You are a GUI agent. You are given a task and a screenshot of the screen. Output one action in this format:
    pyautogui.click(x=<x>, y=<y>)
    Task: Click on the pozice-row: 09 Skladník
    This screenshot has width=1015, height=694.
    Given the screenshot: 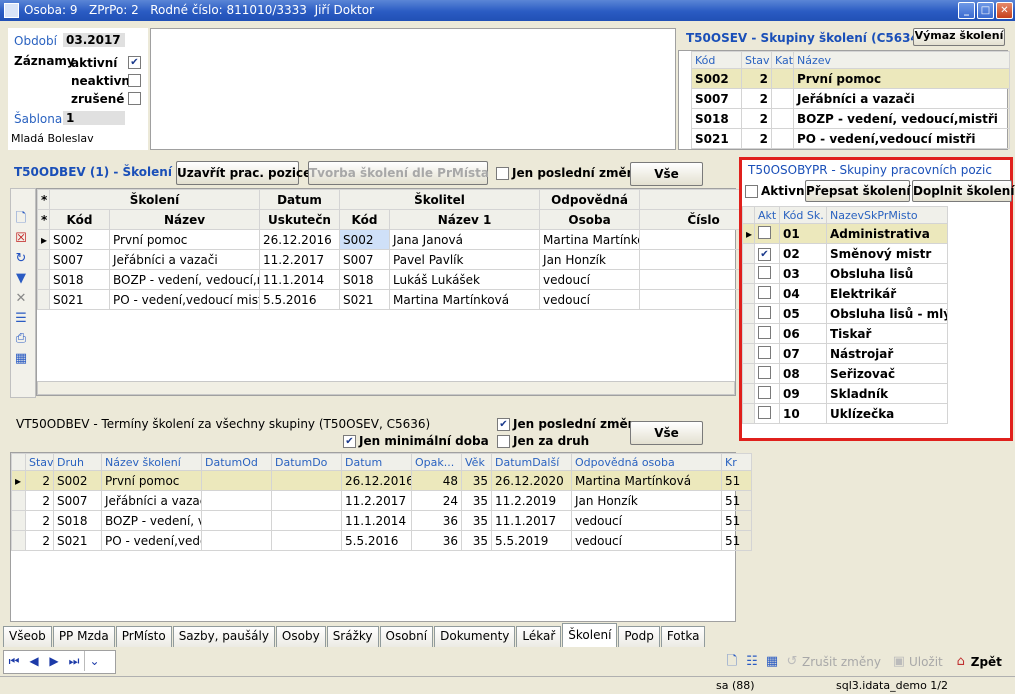 What is the action you would take?
    pyautogui.click(x=845, y=393)
    